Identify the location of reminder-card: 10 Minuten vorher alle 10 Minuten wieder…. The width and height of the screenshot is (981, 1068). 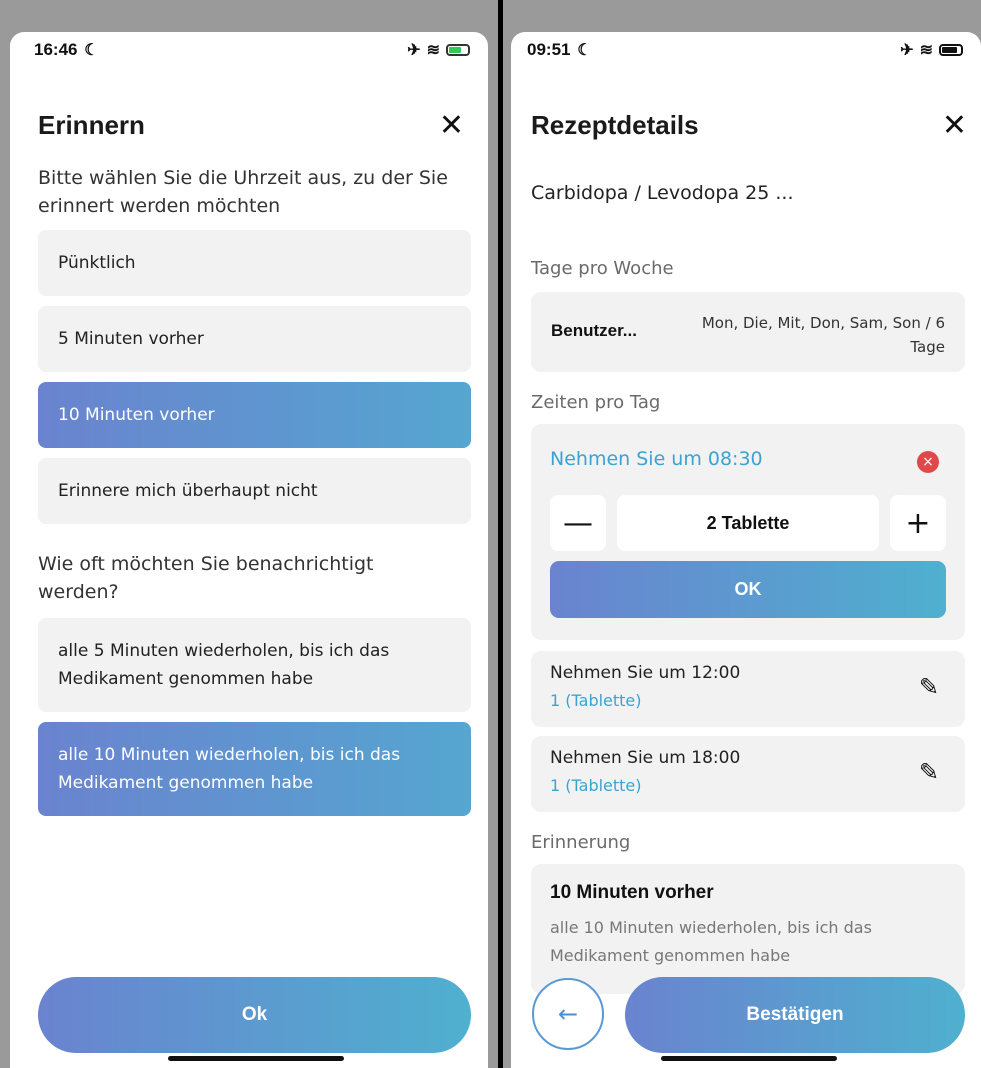
(748, 929).